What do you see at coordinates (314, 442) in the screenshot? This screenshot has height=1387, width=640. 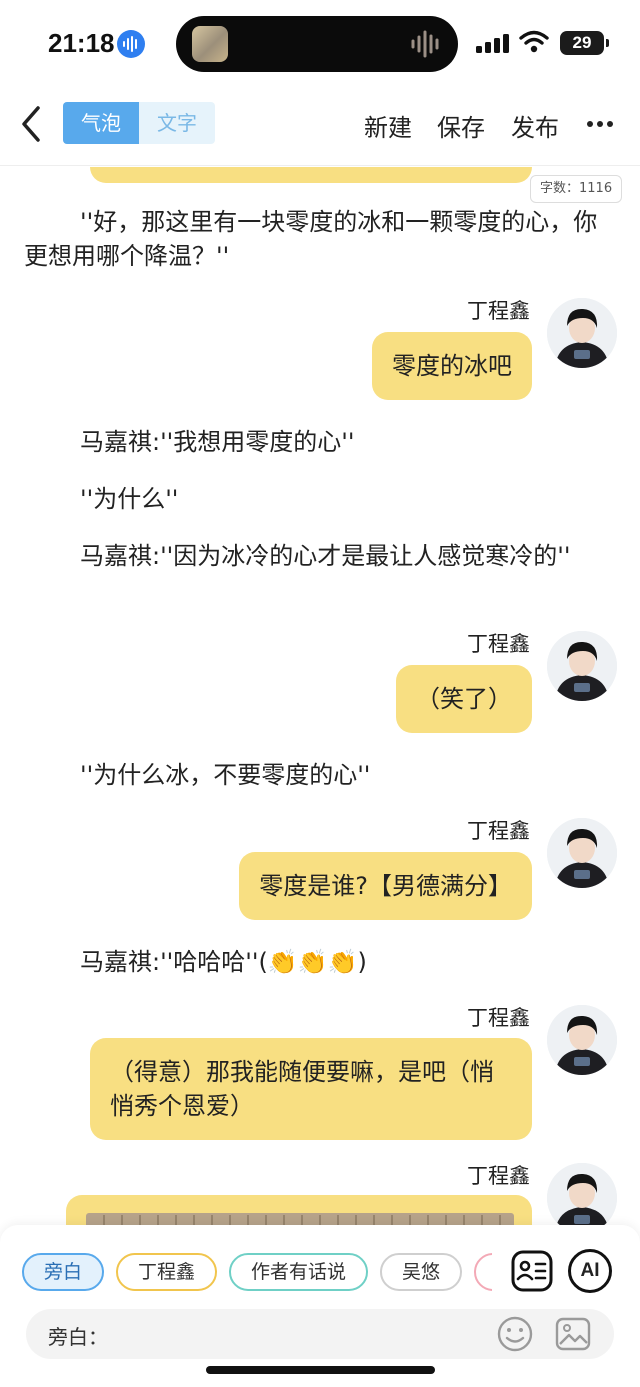 I see `narration-text: 马嘉祺:''我想用零度的心''` at bounding box center [314, 442].